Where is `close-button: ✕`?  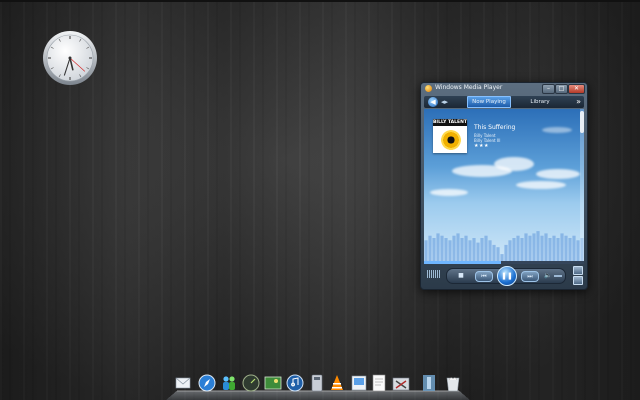 close-button: ✕ is located at coordinates (576, 89).